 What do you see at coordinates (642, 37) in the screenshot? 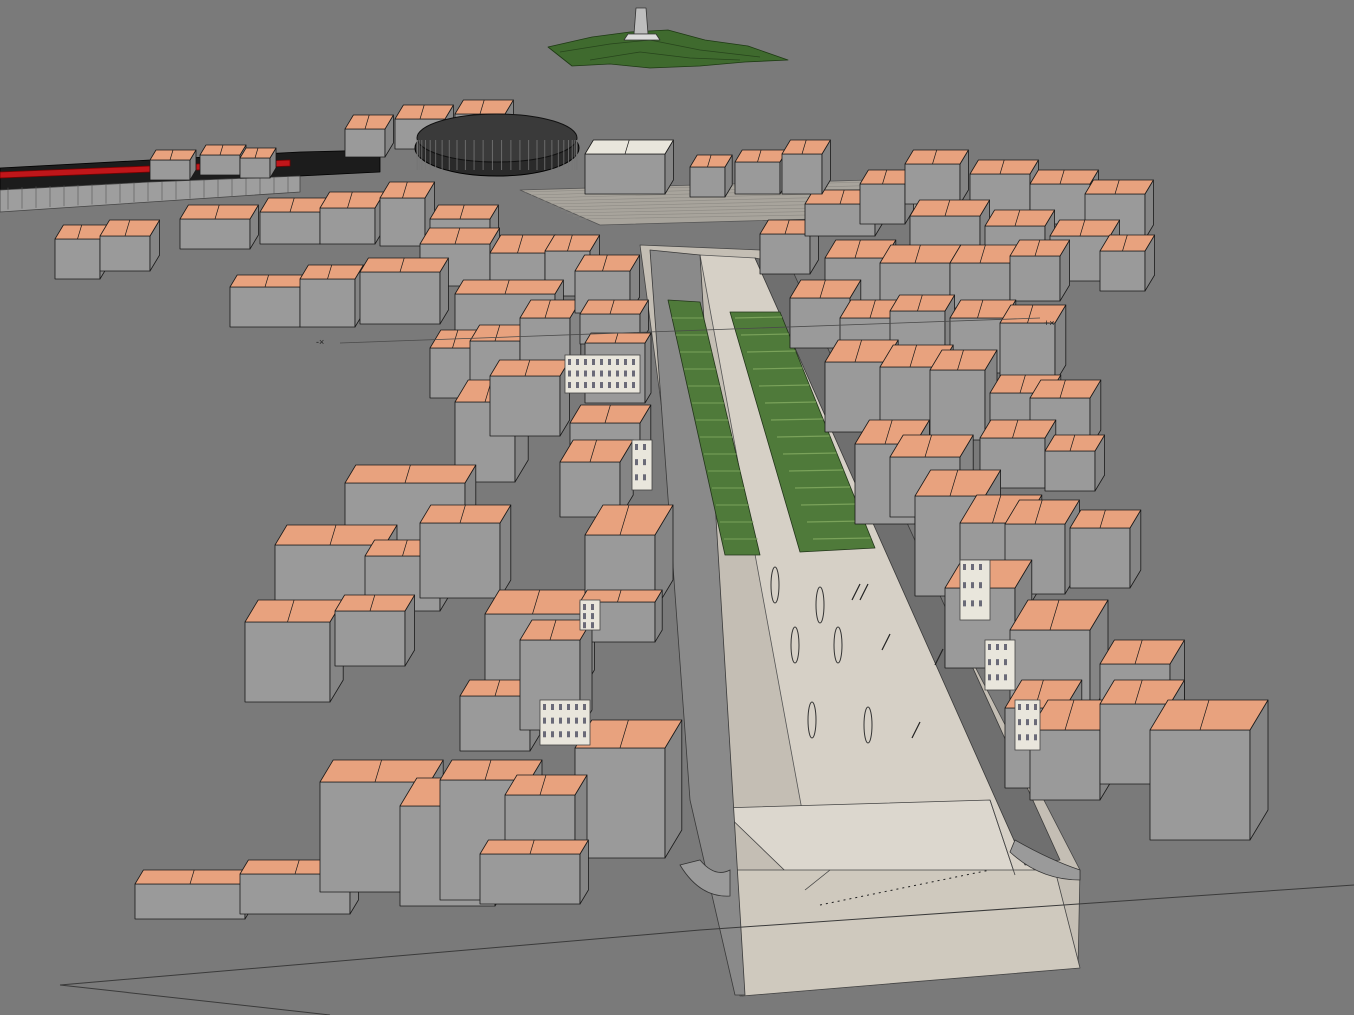
I see `tower-base` at bounding box center [642, 37].